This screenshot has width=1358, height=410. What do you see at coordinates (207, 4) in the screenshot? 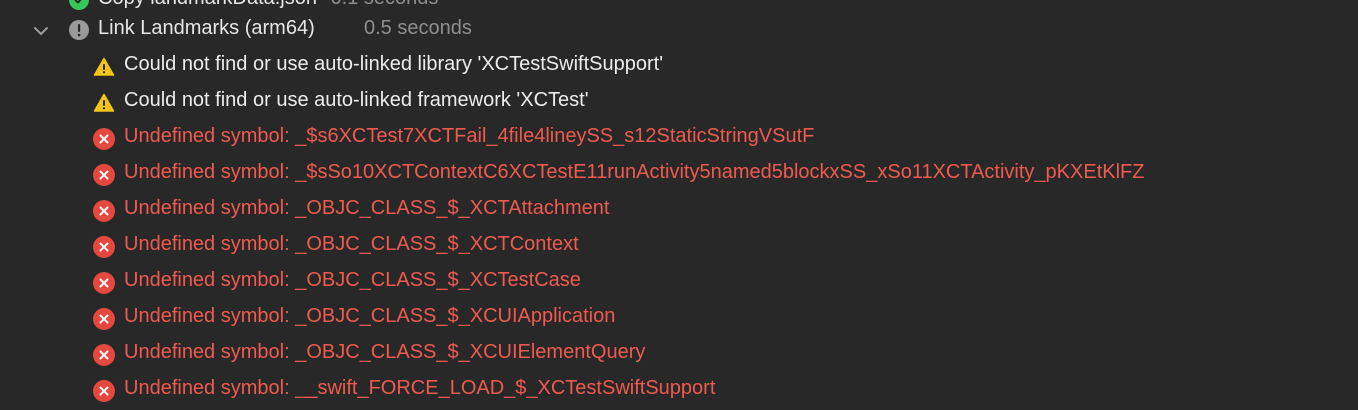
I see `build-step-title: Copy landmarkData.json` at bounding box center [207, 4].